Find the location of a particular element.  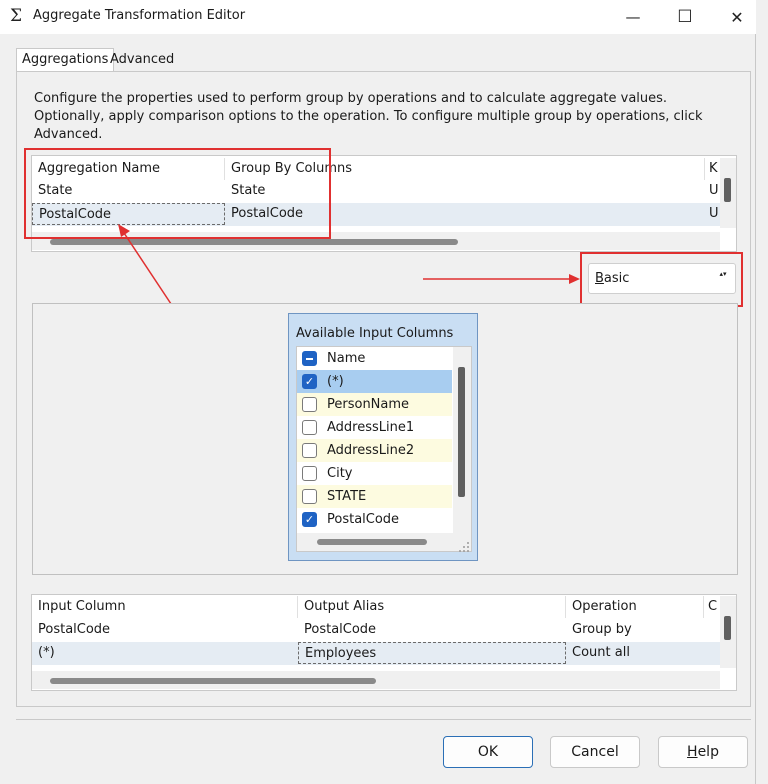

table-row: PostalCode PostalCode Group by is located at coordinates (376, 630).